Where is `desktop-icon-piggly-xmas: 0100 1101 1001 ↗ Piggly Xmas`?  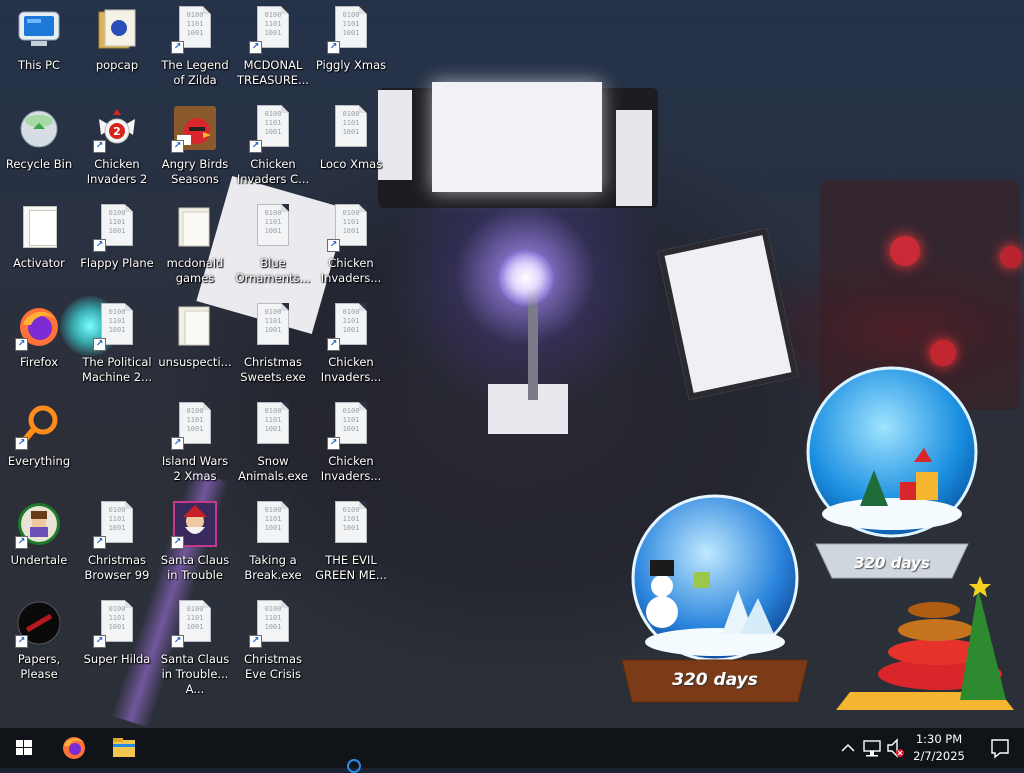 desktop-icon-piggly-xmas: 0100 1101 1001 ↗ Piggly Xmas is located at coordinates (351, 52).